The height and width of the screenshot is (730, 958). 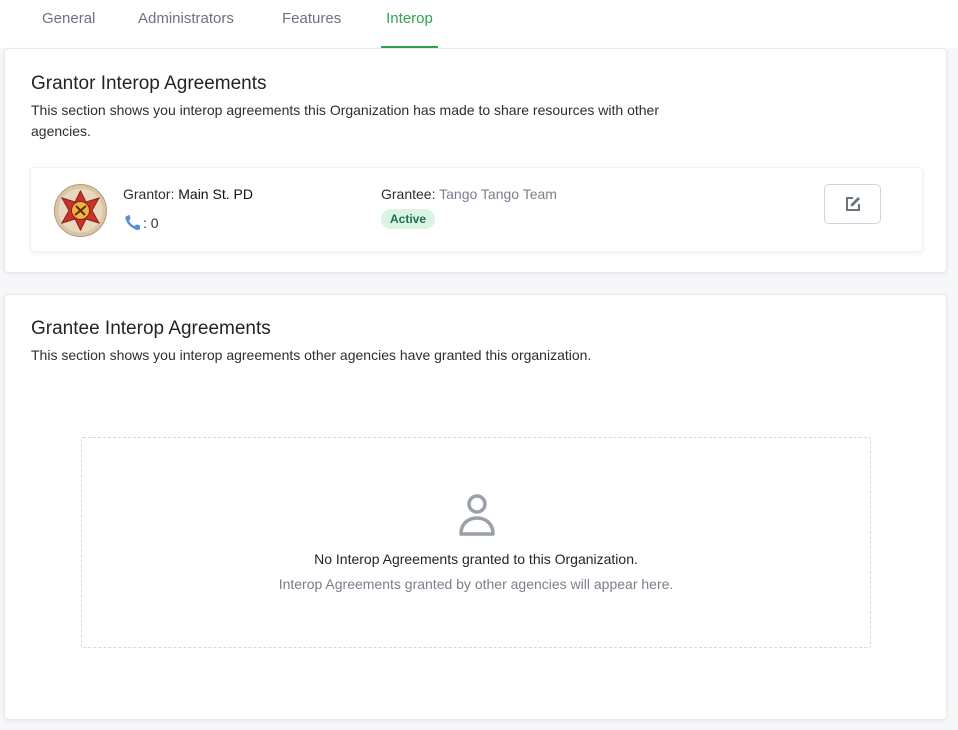 I want to click on grantee-section-title: Grantee Interop Agreements, so click(x=151, y=328).